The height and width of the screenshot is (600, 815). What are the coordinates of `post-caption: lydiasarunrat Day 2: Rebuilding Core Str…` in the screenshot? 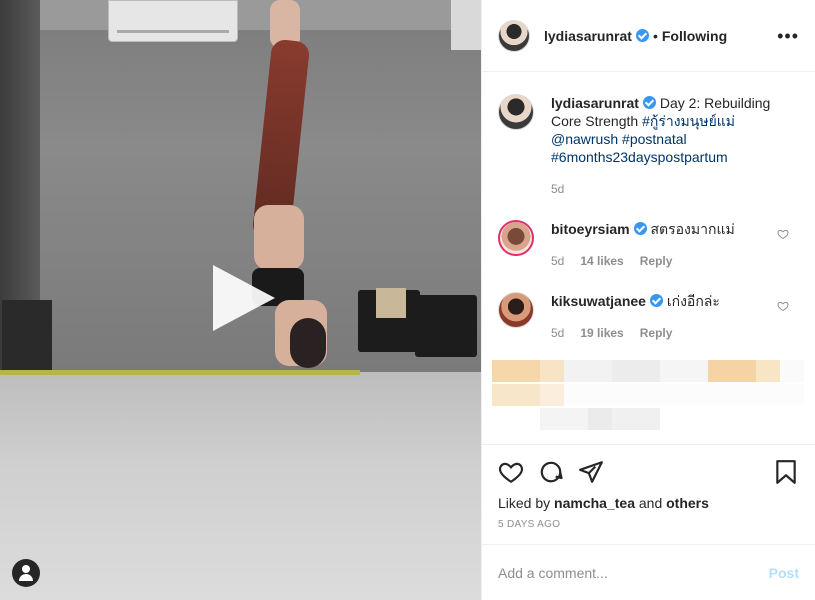 It's located at (648, 146).